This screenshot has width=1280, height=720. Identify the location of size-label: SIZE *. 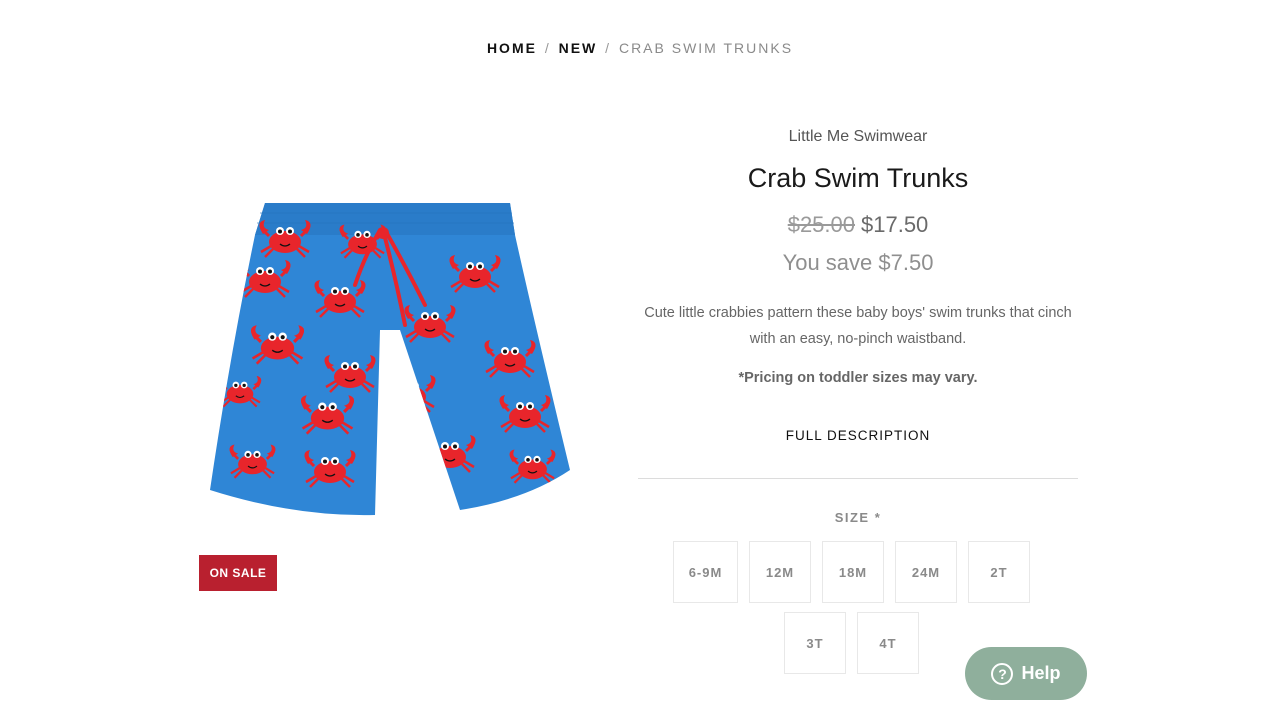
(858, 517).